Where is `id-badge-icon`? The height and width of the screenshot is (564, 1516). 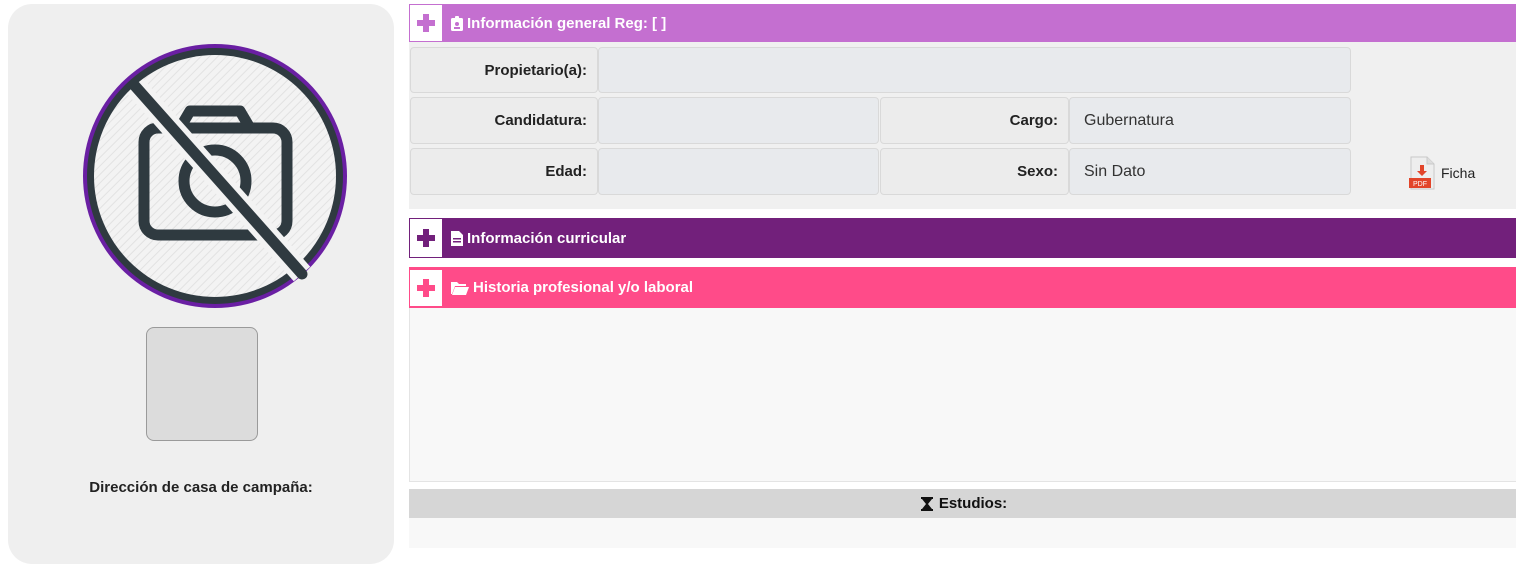 id-badge-icon is located at coordinates (457, 23).